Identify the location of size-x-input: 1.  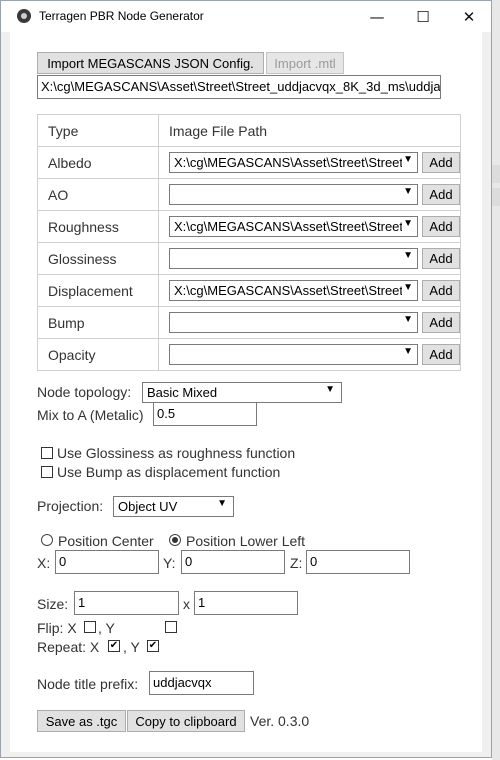
(126, 603).